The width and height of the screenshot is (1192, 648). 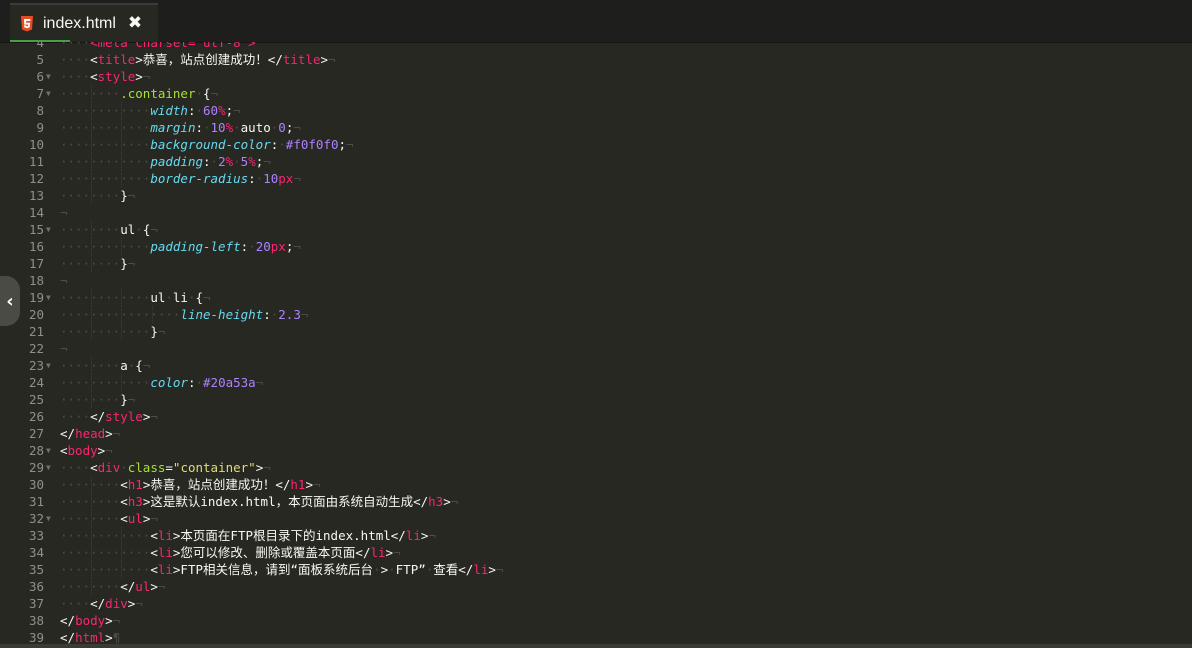 I want to click on code-text: ¬, so click(x=64, y=212).